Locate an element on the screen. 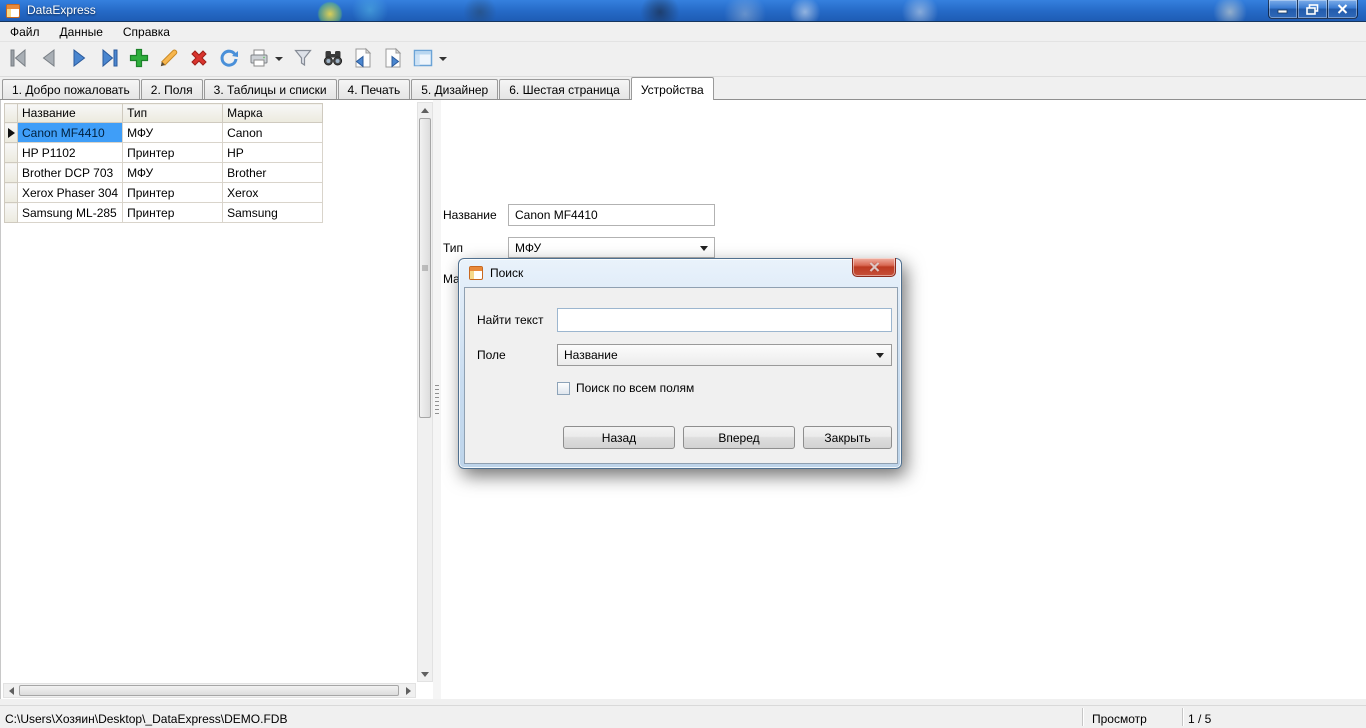 This screenshot has width=1366, height=728. record-counter: 1 / 5 is located at coordinates (1200, 719).